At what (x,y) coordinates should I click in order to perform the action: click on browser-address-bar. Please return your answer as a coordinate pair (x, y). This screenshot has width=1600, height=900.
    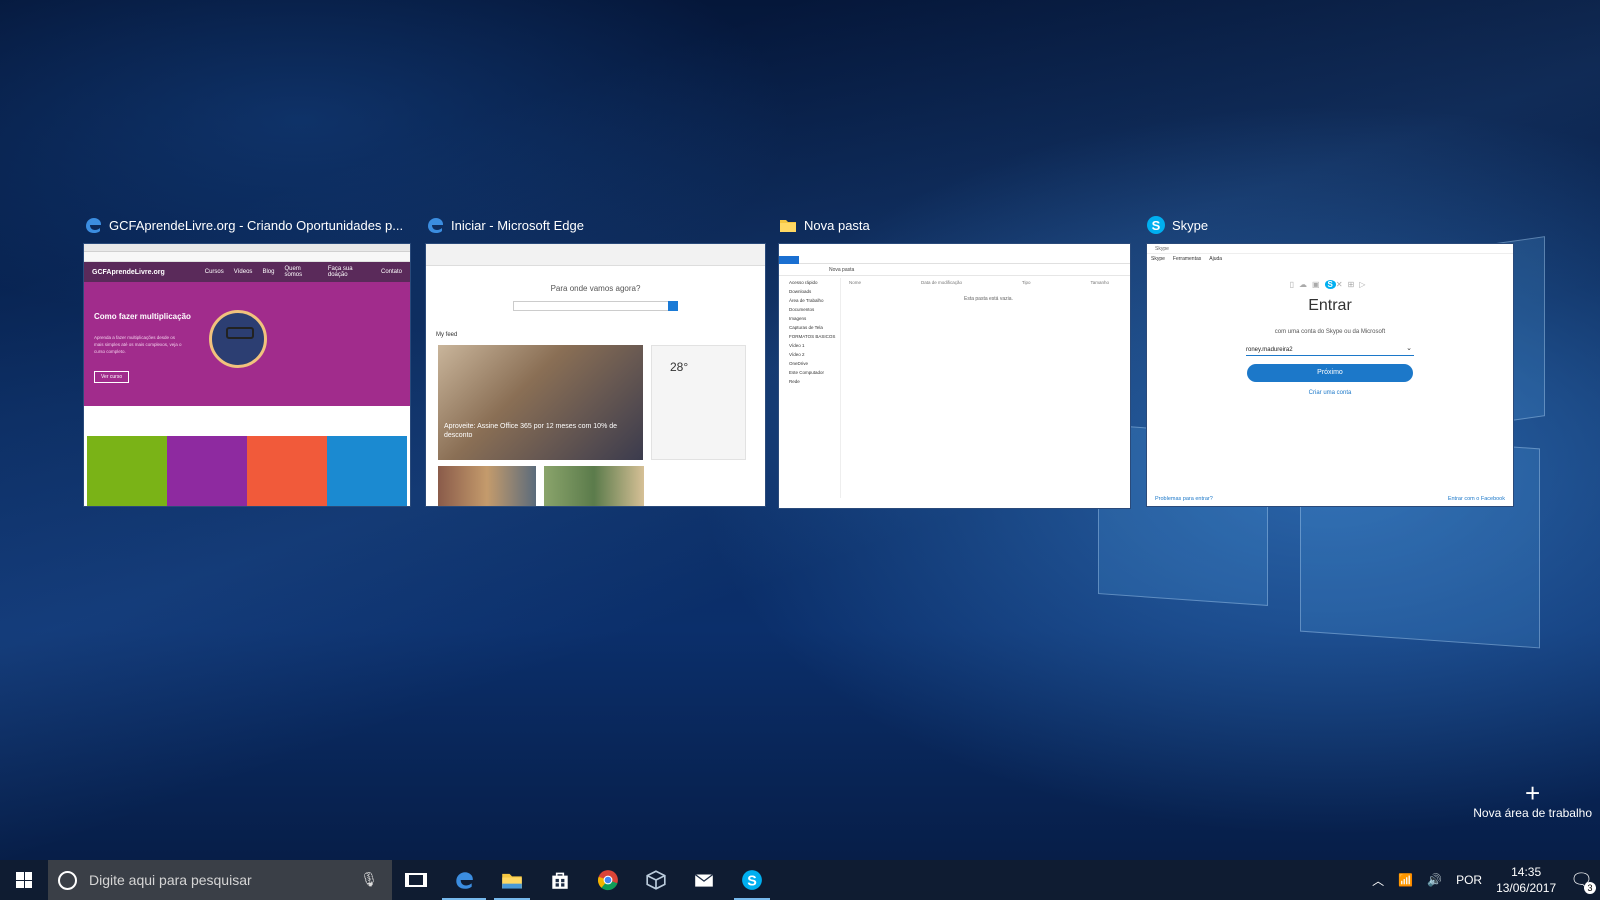
    Looking at the image, I should click on (247, 257).